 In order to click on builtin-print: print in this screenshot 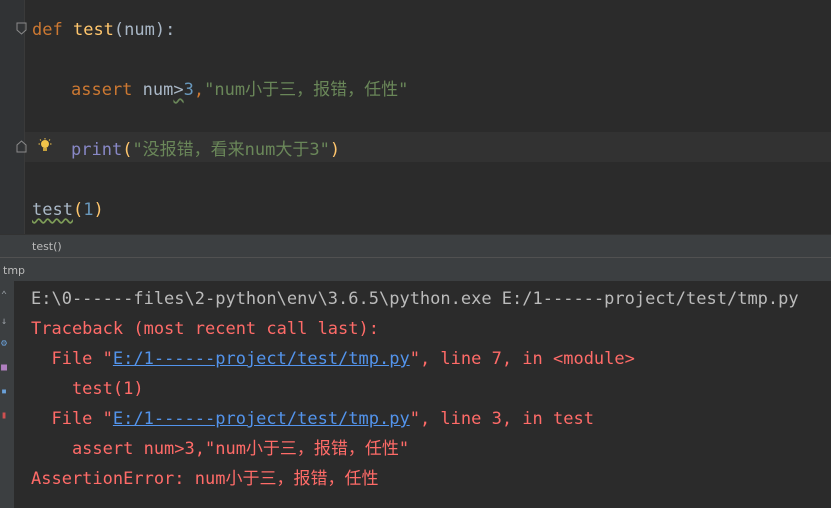, I will do `click(97, 150)`.